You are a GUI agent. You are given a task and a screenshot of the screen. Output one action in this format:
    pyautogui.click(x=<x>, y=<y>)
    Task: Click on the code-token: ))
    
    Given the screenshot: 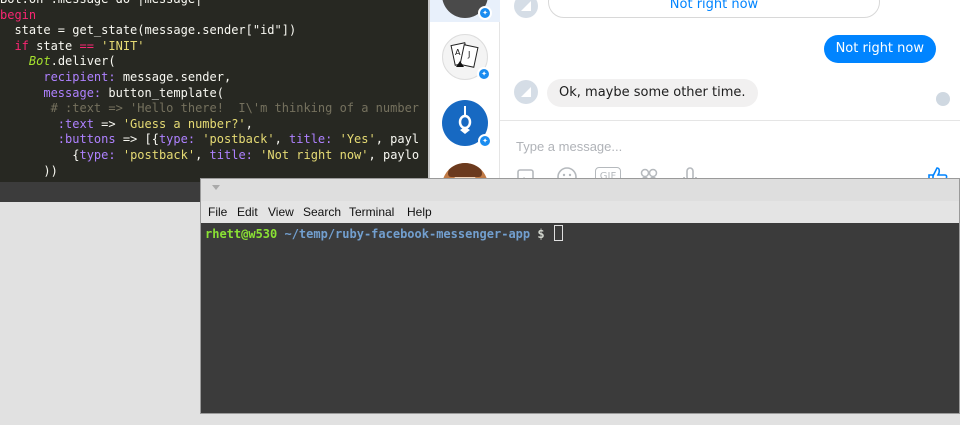 What is the action you would take?
    pyautogui.click(x=29, y=170)
    